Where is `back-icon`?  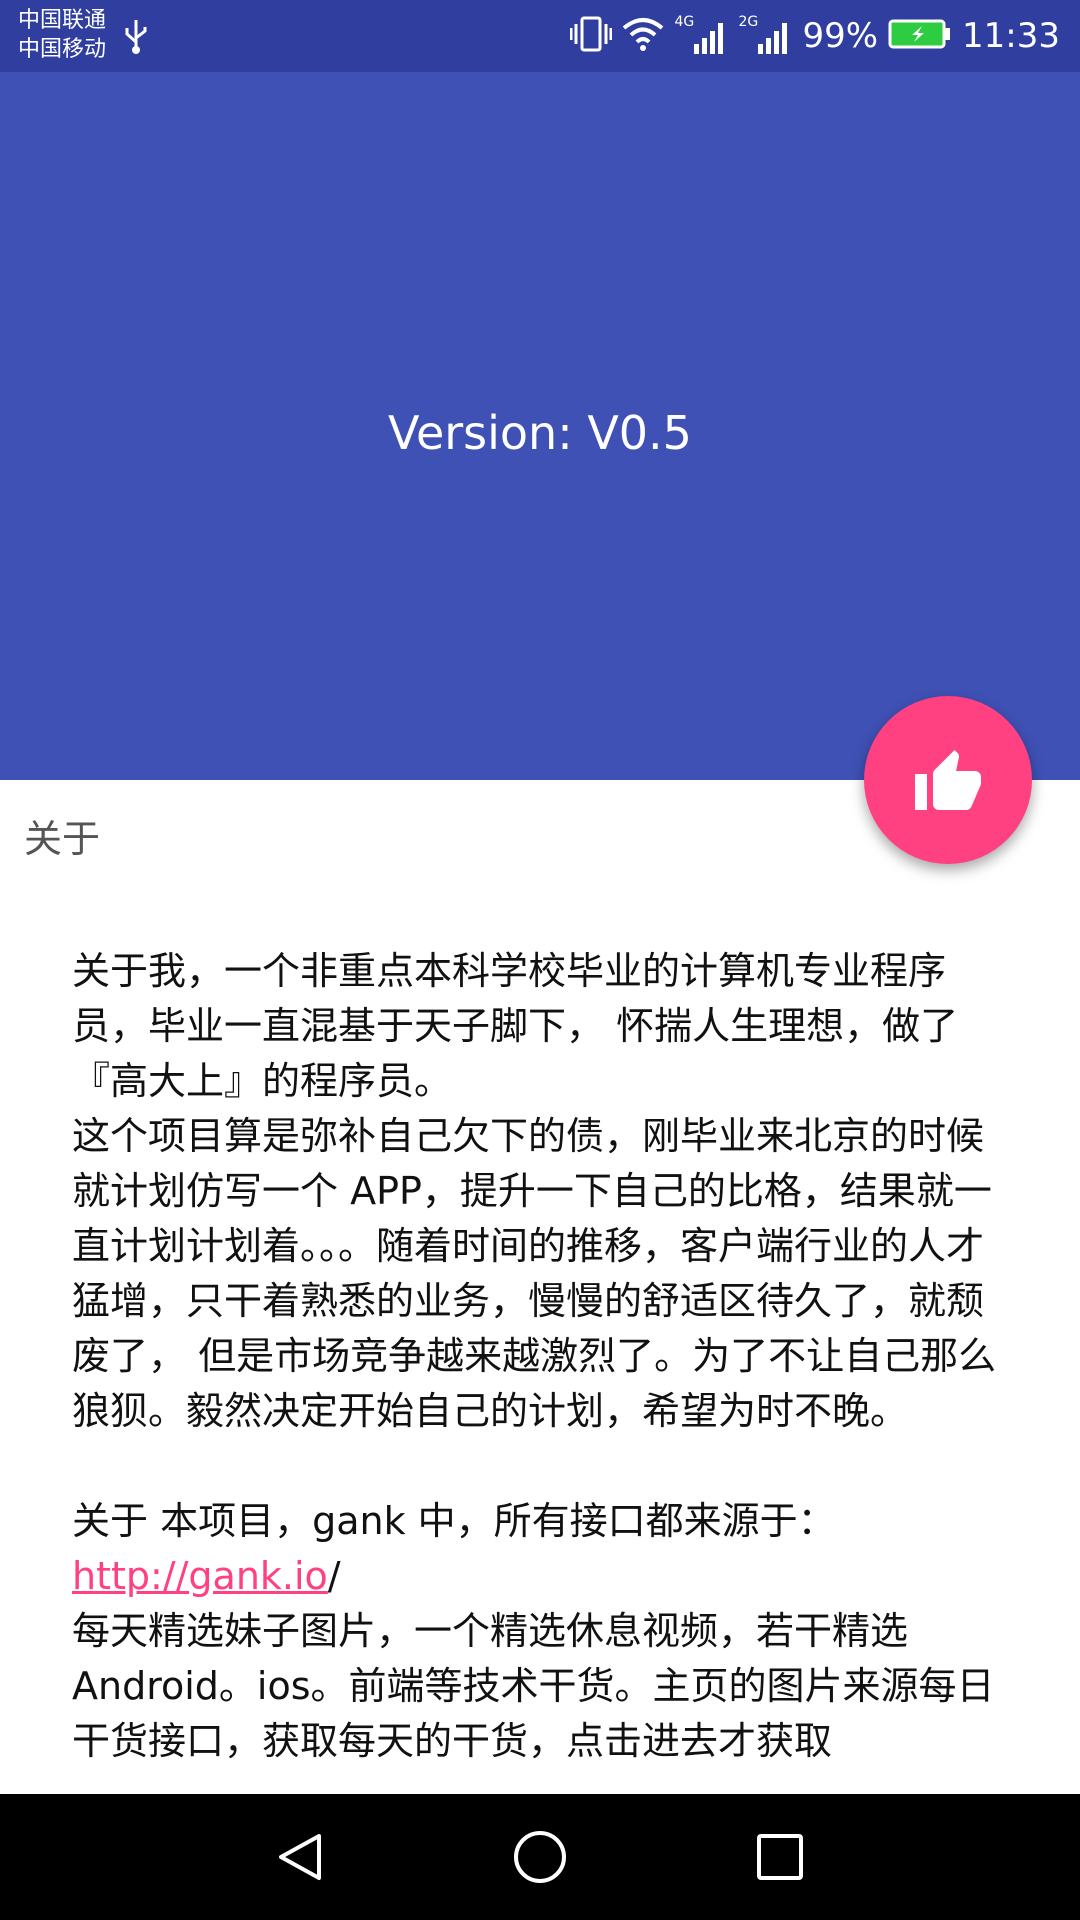
back-icon is located at coordinates (300, 1857).